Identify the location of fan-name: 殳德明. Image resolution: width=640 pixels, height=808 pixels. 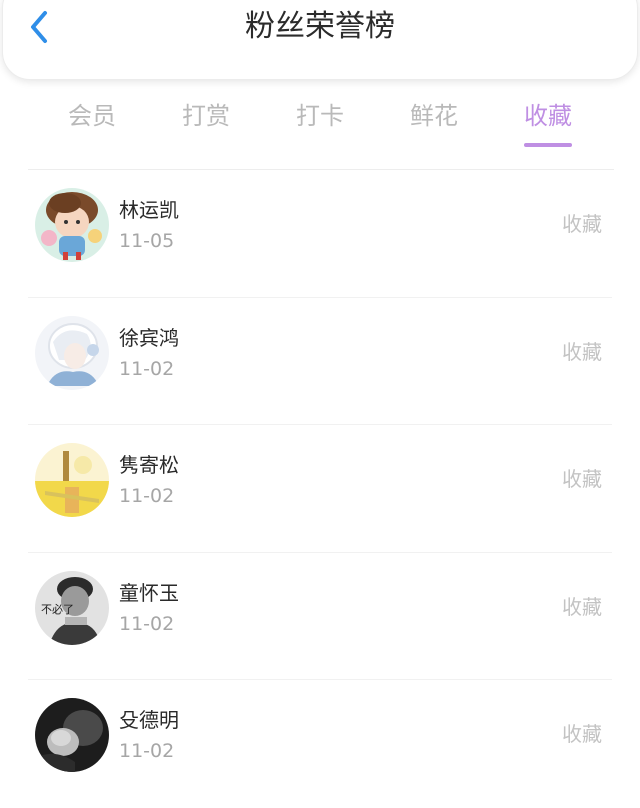
(149, 720).